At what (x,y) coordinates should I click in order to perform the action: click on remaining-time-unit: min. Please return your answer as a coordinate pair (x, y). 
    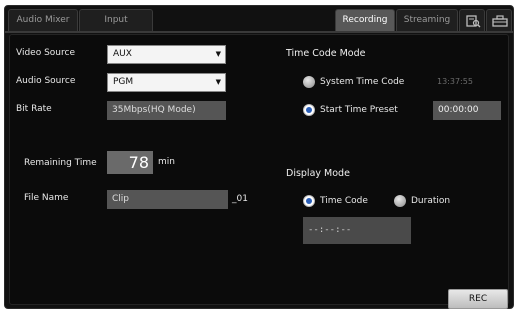
    Looking at the image, I should click on (166, 162).